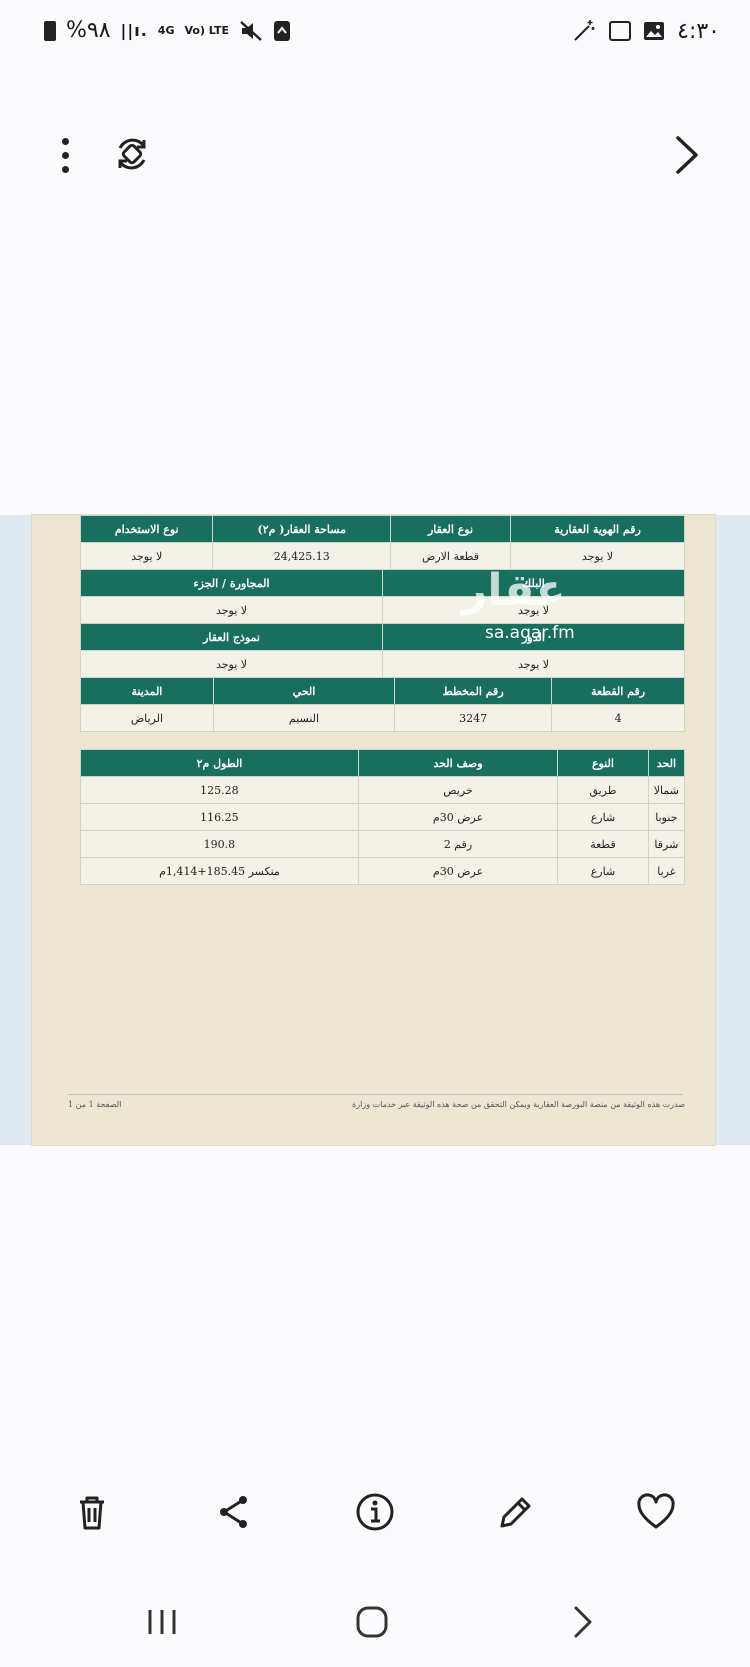 This screenshot has width=750, height=1667. What do you see at coordinates (234, 1512) in the screenshot?
I see `share-icon` at bounding box center [234, 1512].